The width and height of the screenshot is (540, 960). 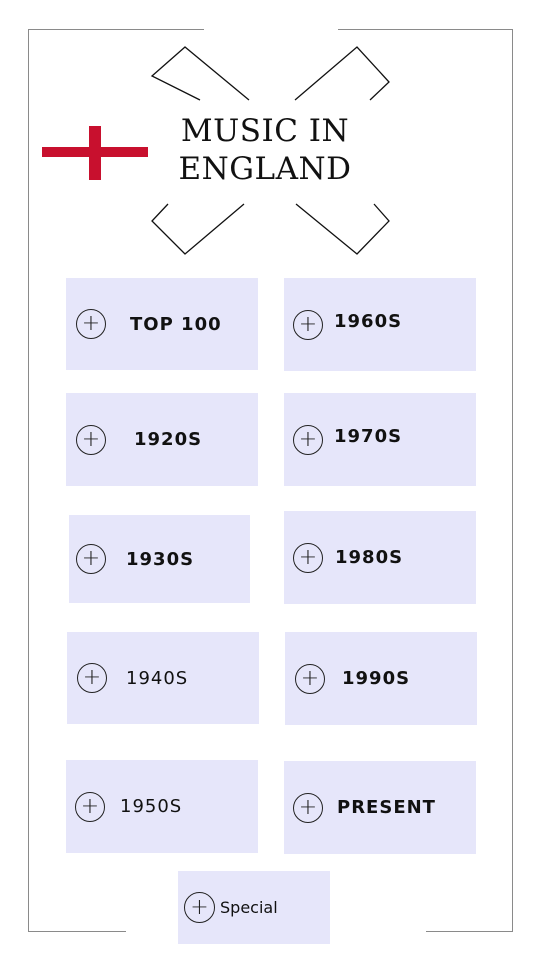 I want to click on tile-present: + PRESENT, so click(x=380, y=807).